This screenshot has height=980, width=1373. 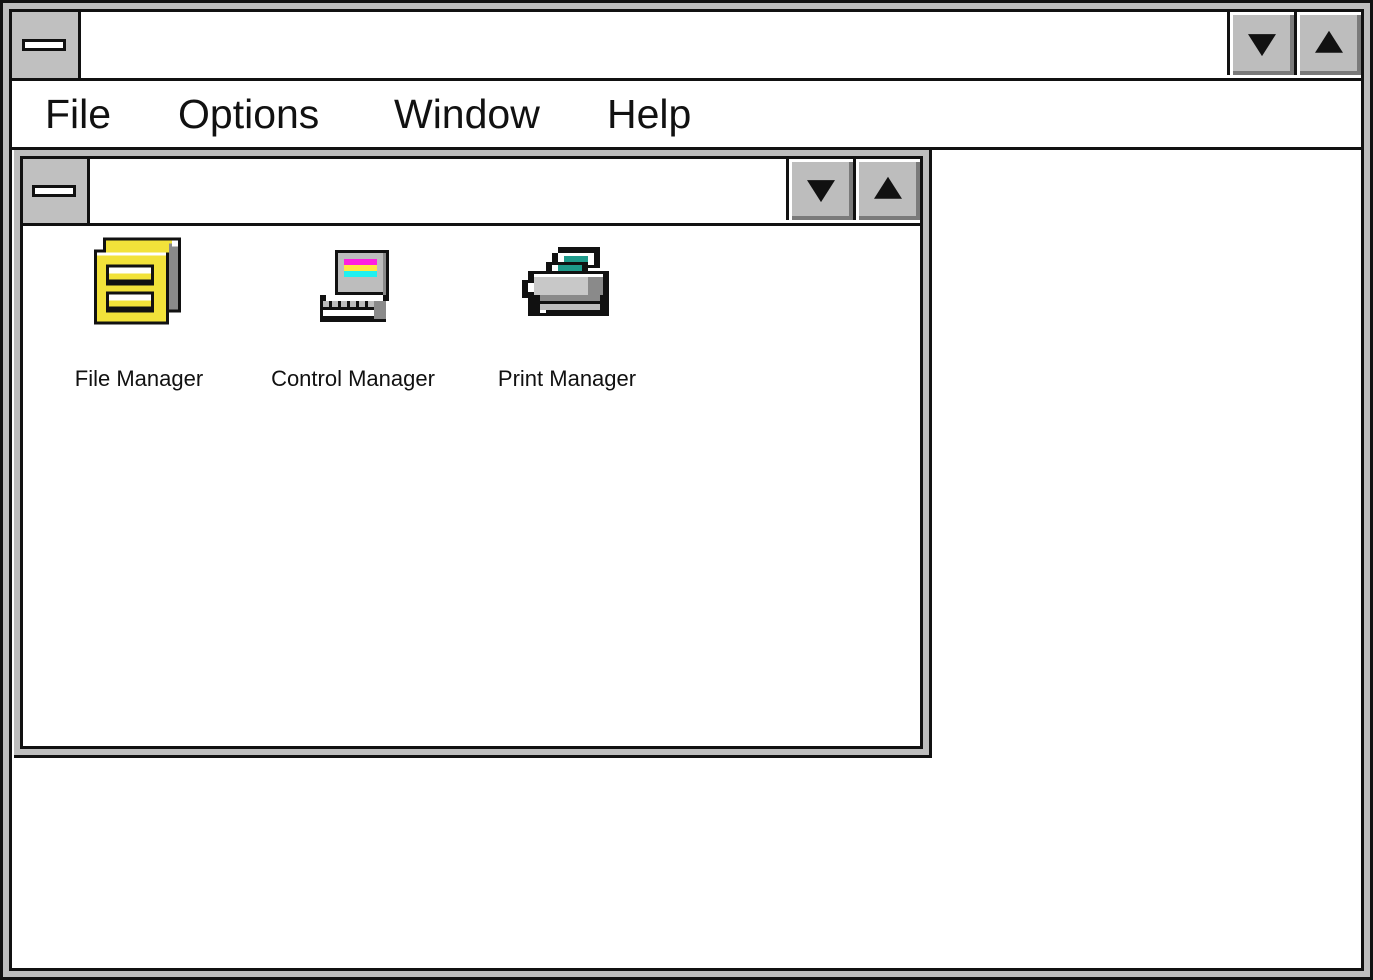 What do you see at coordinates (248, 114) in the screenshot?
I see `menu-options: Options` at bounding box center [248, 114].